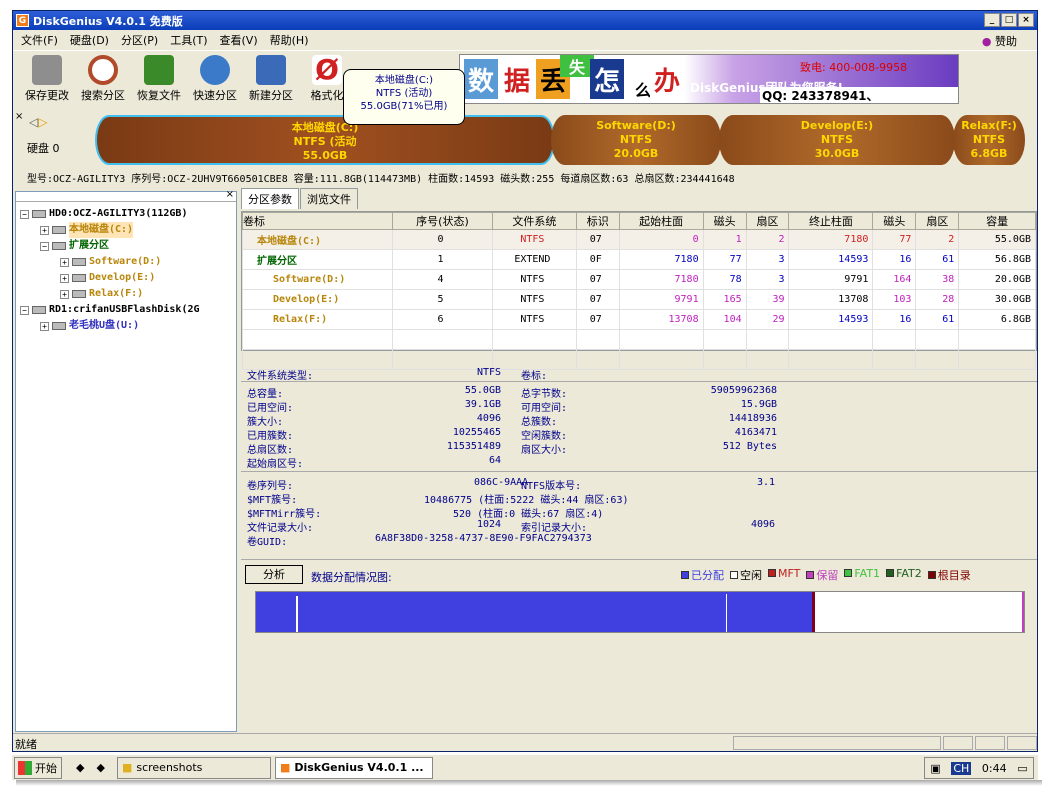 This screenshot has height=800, width=1056. I want to click on minimize-button: _, so click(992, 20).